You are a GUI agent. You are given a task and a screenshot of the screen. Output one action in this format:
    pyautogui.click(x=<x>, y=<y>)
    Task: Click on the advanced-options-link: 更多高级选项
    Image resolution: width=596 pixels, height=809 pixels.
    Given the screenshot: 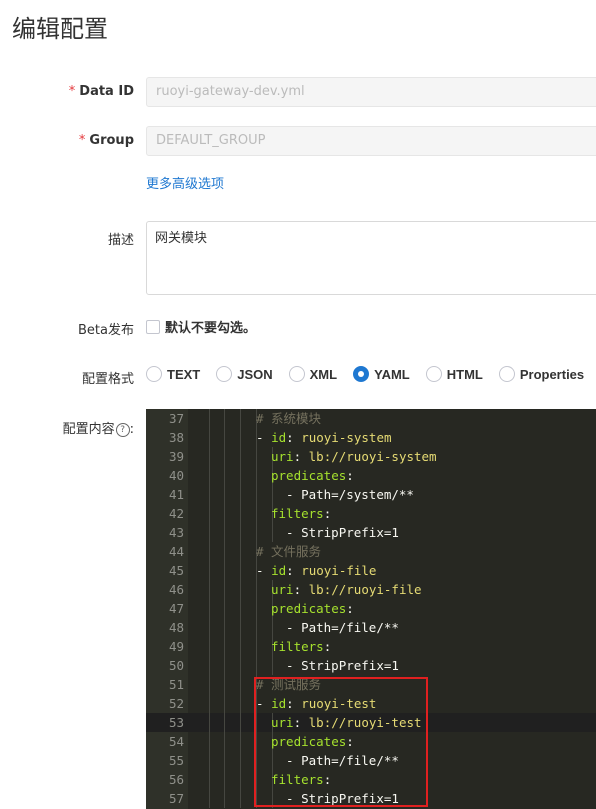 What is the action you would take?
    pyautogui.click(x=185, y=182)
    